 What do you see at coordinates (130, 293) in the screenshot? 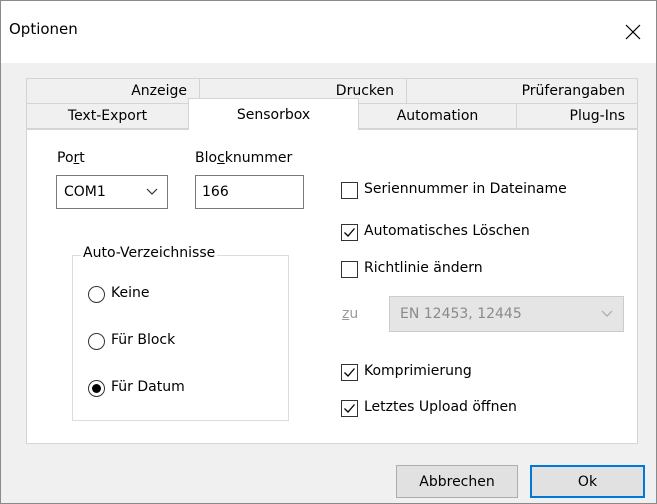
I see `radio-keine-label: Keine` at bounding box center [130, 293].